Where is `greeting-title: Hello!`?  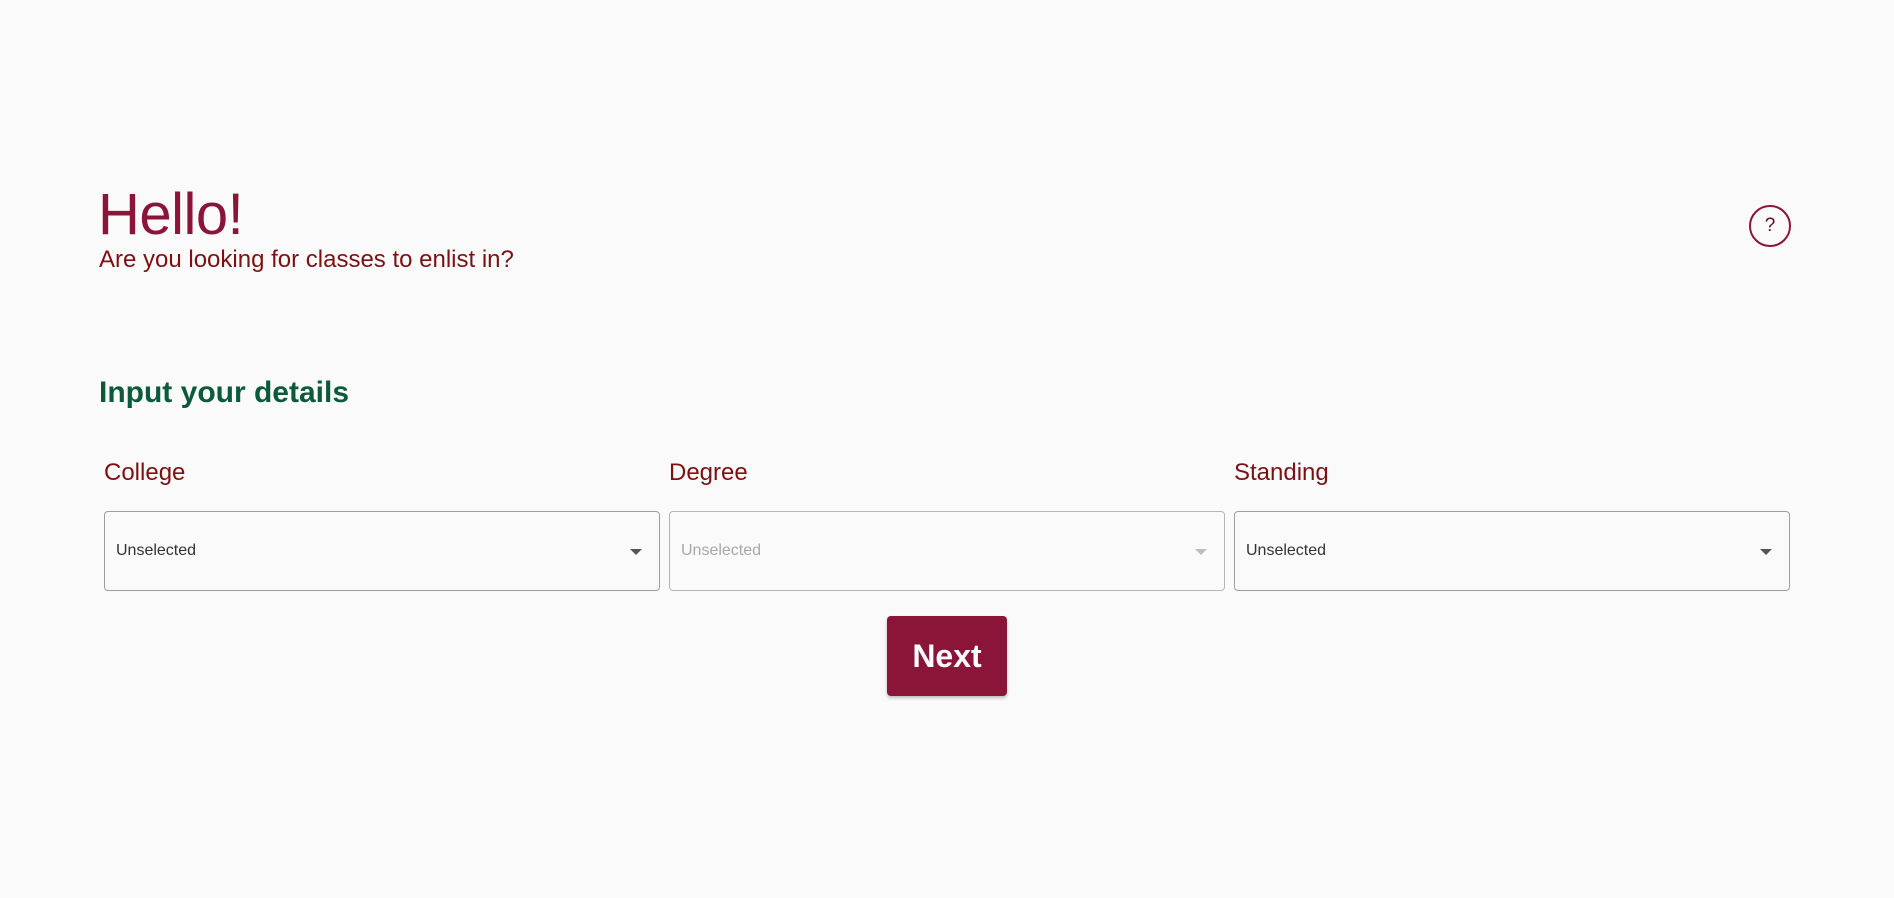
greeting-title: Hello! is located at coordinates (171, 214).